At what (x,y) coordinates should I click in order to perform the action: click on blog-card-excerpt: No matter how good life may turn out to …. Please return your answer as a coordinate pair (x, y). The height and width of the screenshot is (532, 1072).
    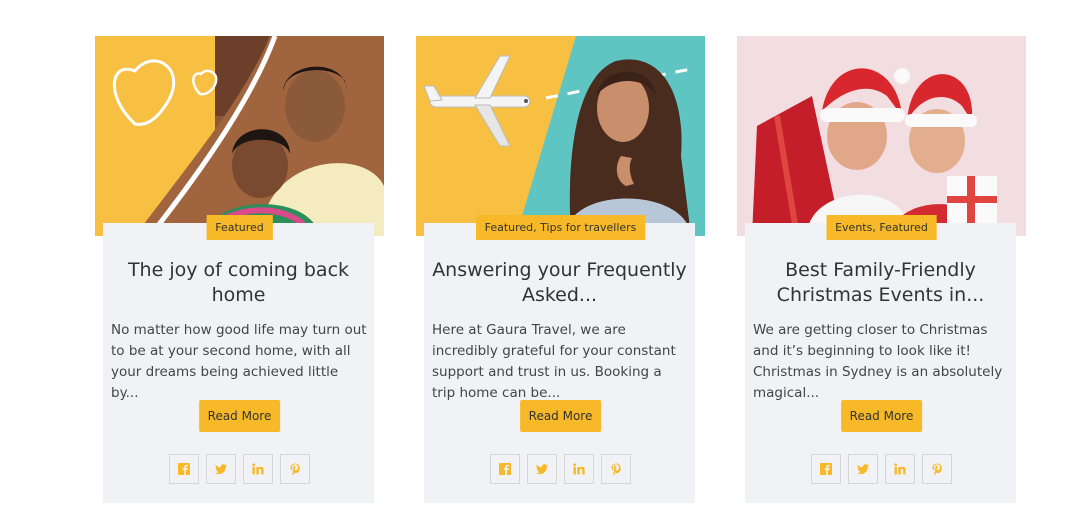
    Looking at the image, I should click on (239, 361).